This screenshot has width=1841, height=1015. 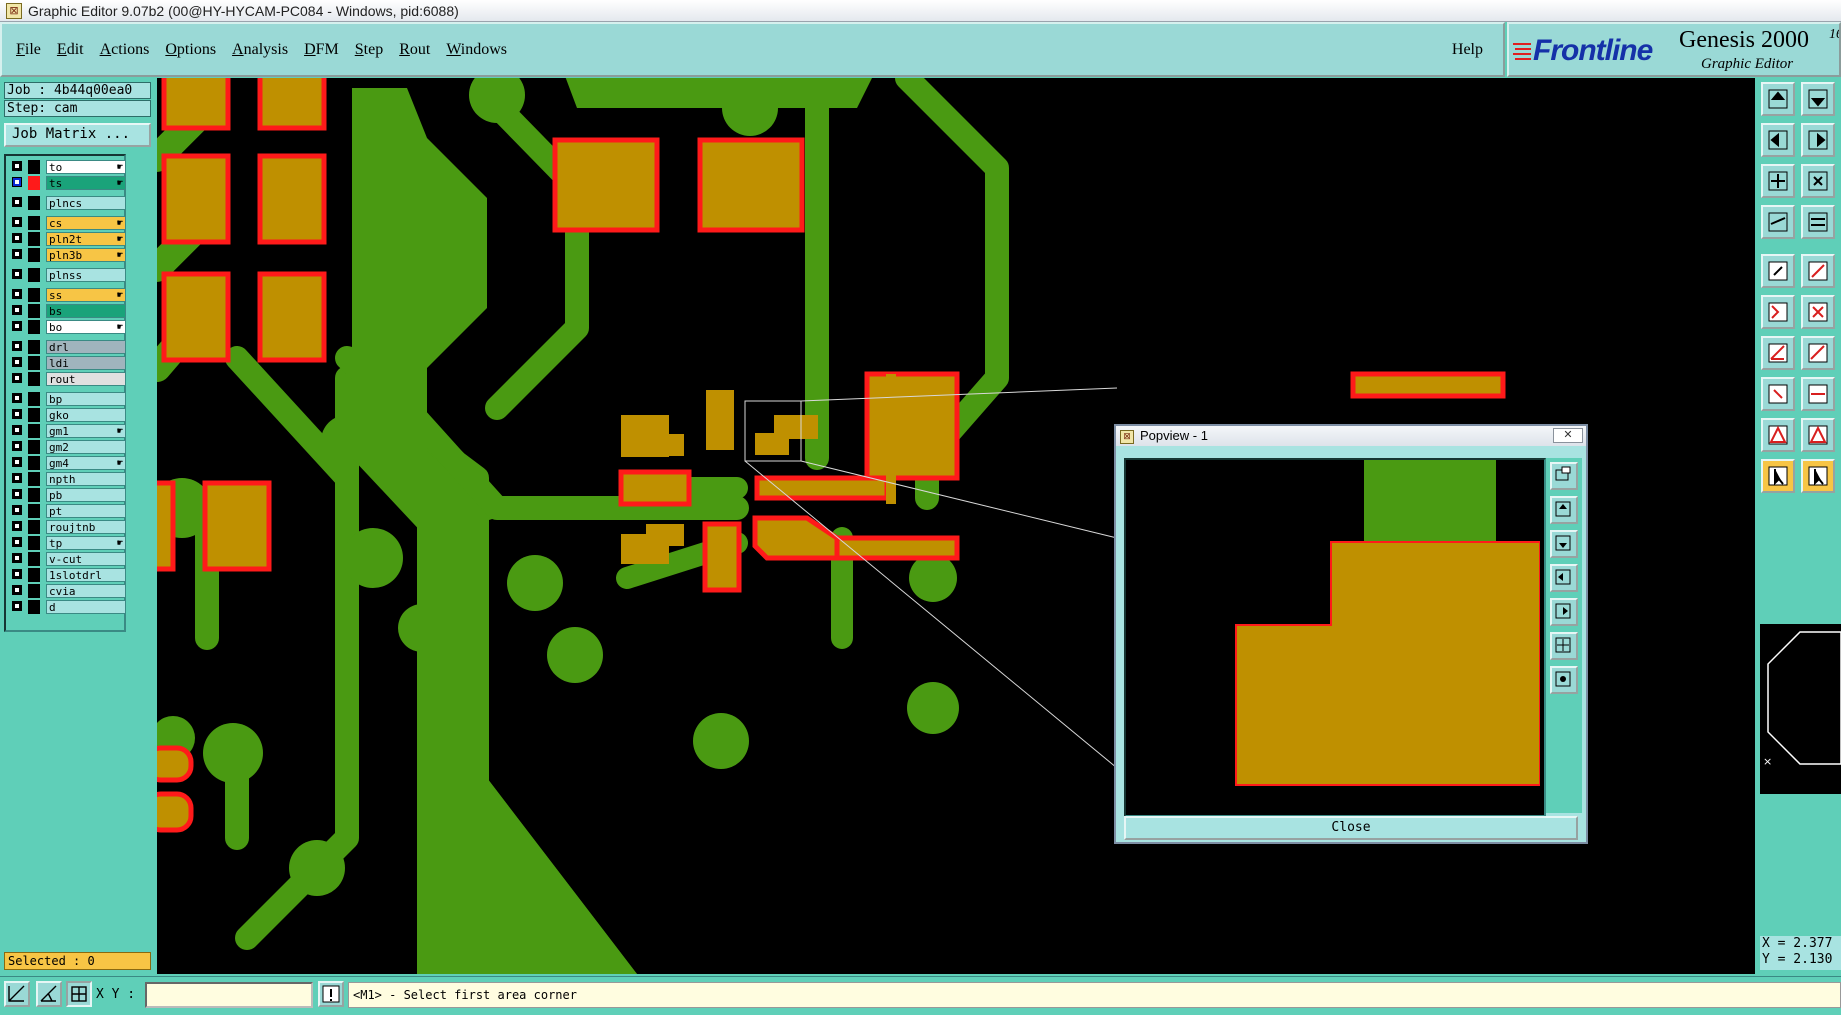 What do you see at coordinates (86, 511) in the screenshot?
I see `layer-name: pt` at bounding box center [86, 511].